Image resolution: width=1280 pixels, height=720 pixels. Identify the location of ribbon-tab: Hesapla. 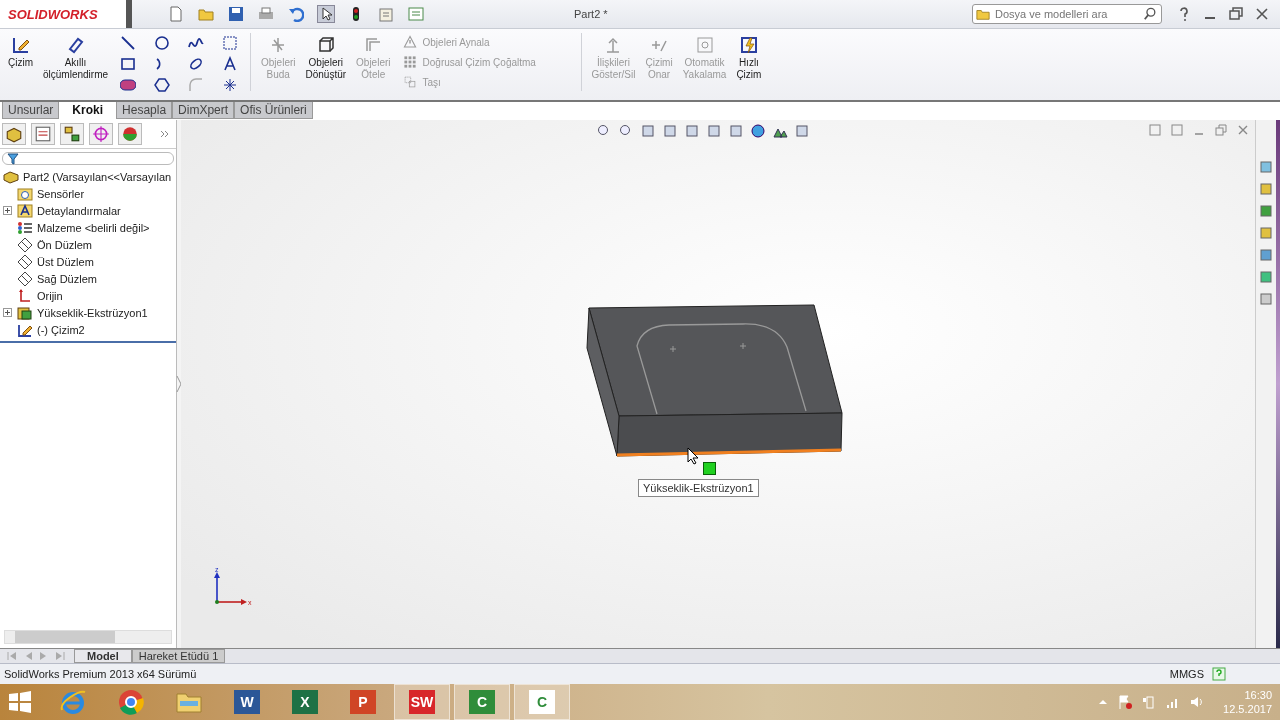
(144, 110).